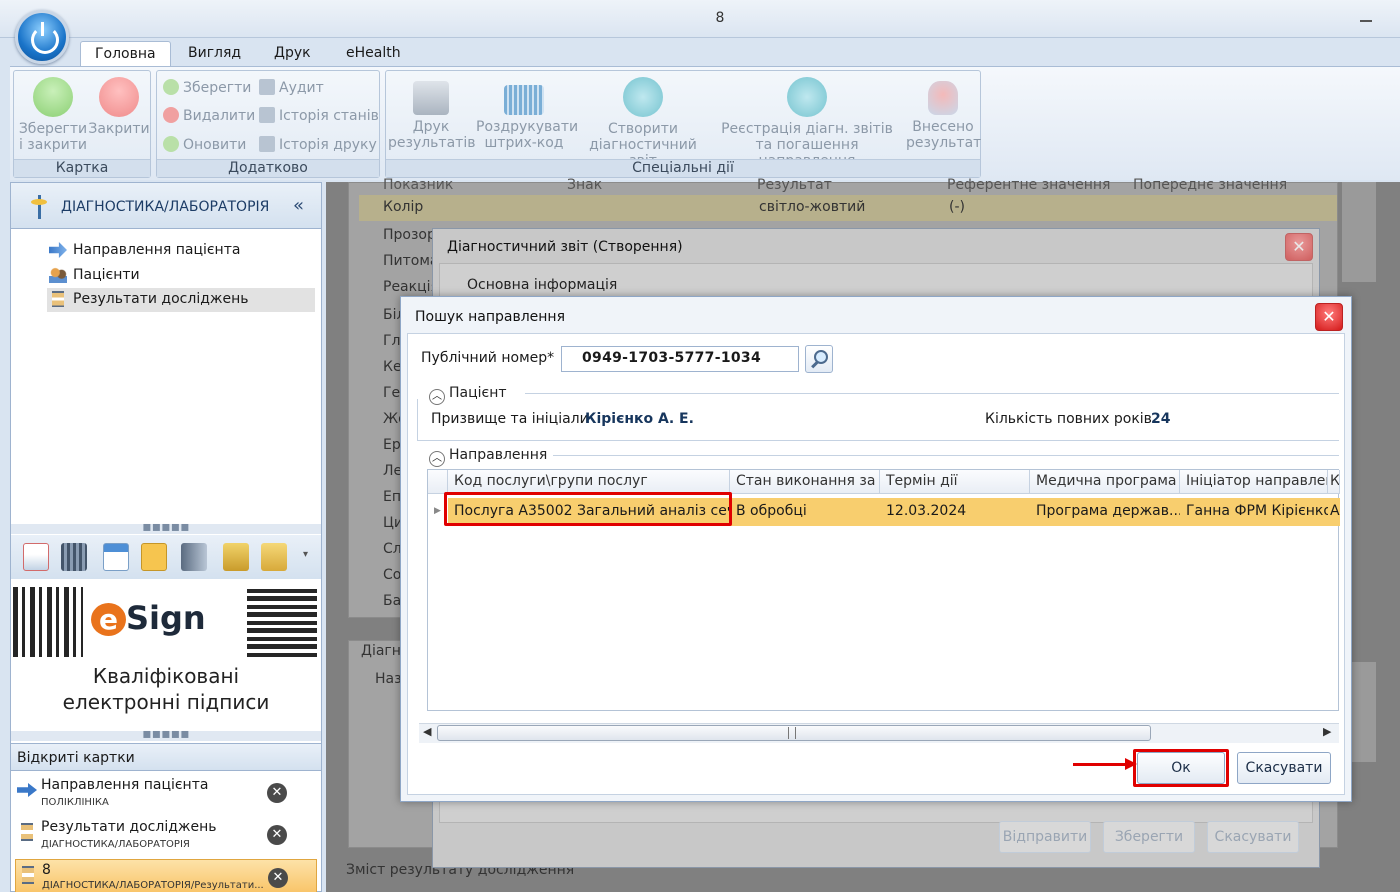  Describe the element at coordinates (1366, 15) in the screenshot. I see `minimize-button` at that location.